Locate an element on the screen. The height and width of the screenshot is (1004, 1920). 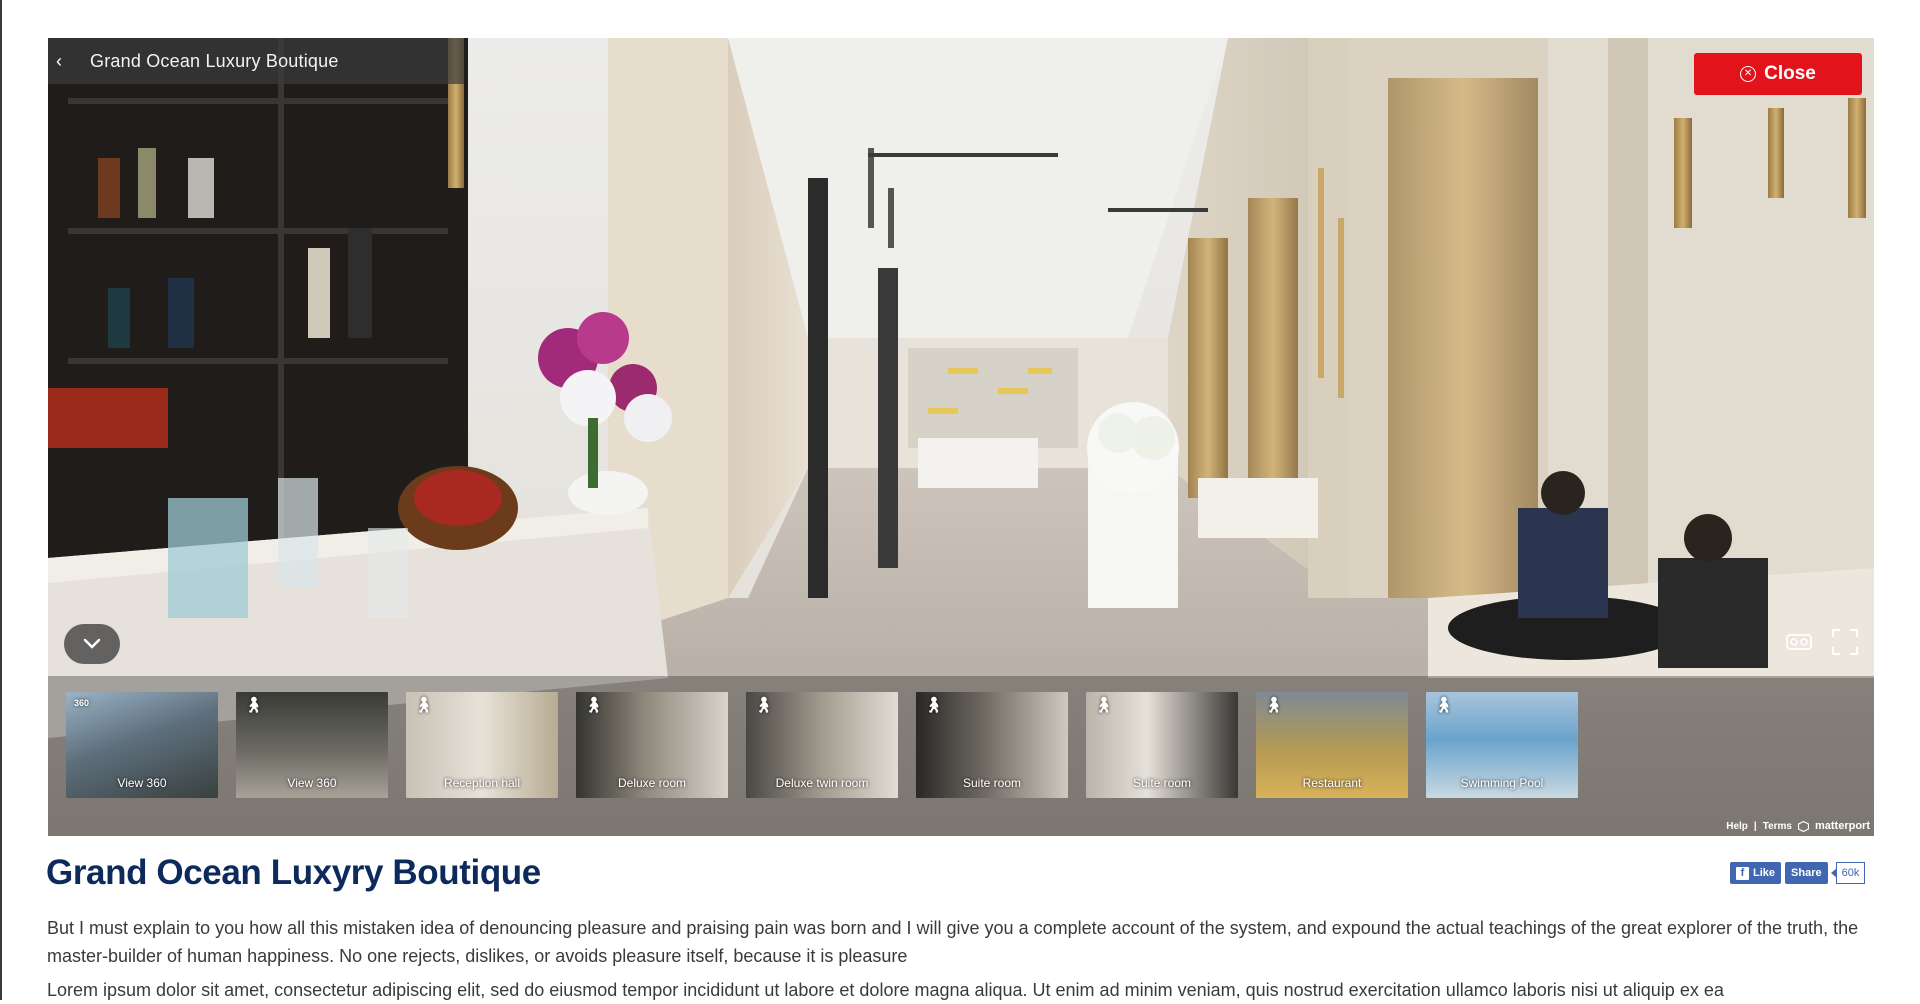
vr-headset-icon is located at coordinates (1799, 642).